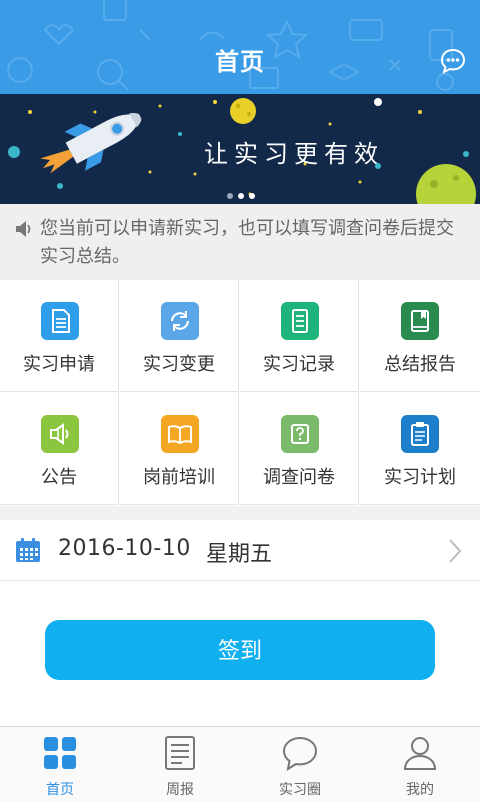  What do you see at coordinates (299, 477) in the screenshot?
I see `grid-item-label: 调查问卷` at bounding box center [299, 477].